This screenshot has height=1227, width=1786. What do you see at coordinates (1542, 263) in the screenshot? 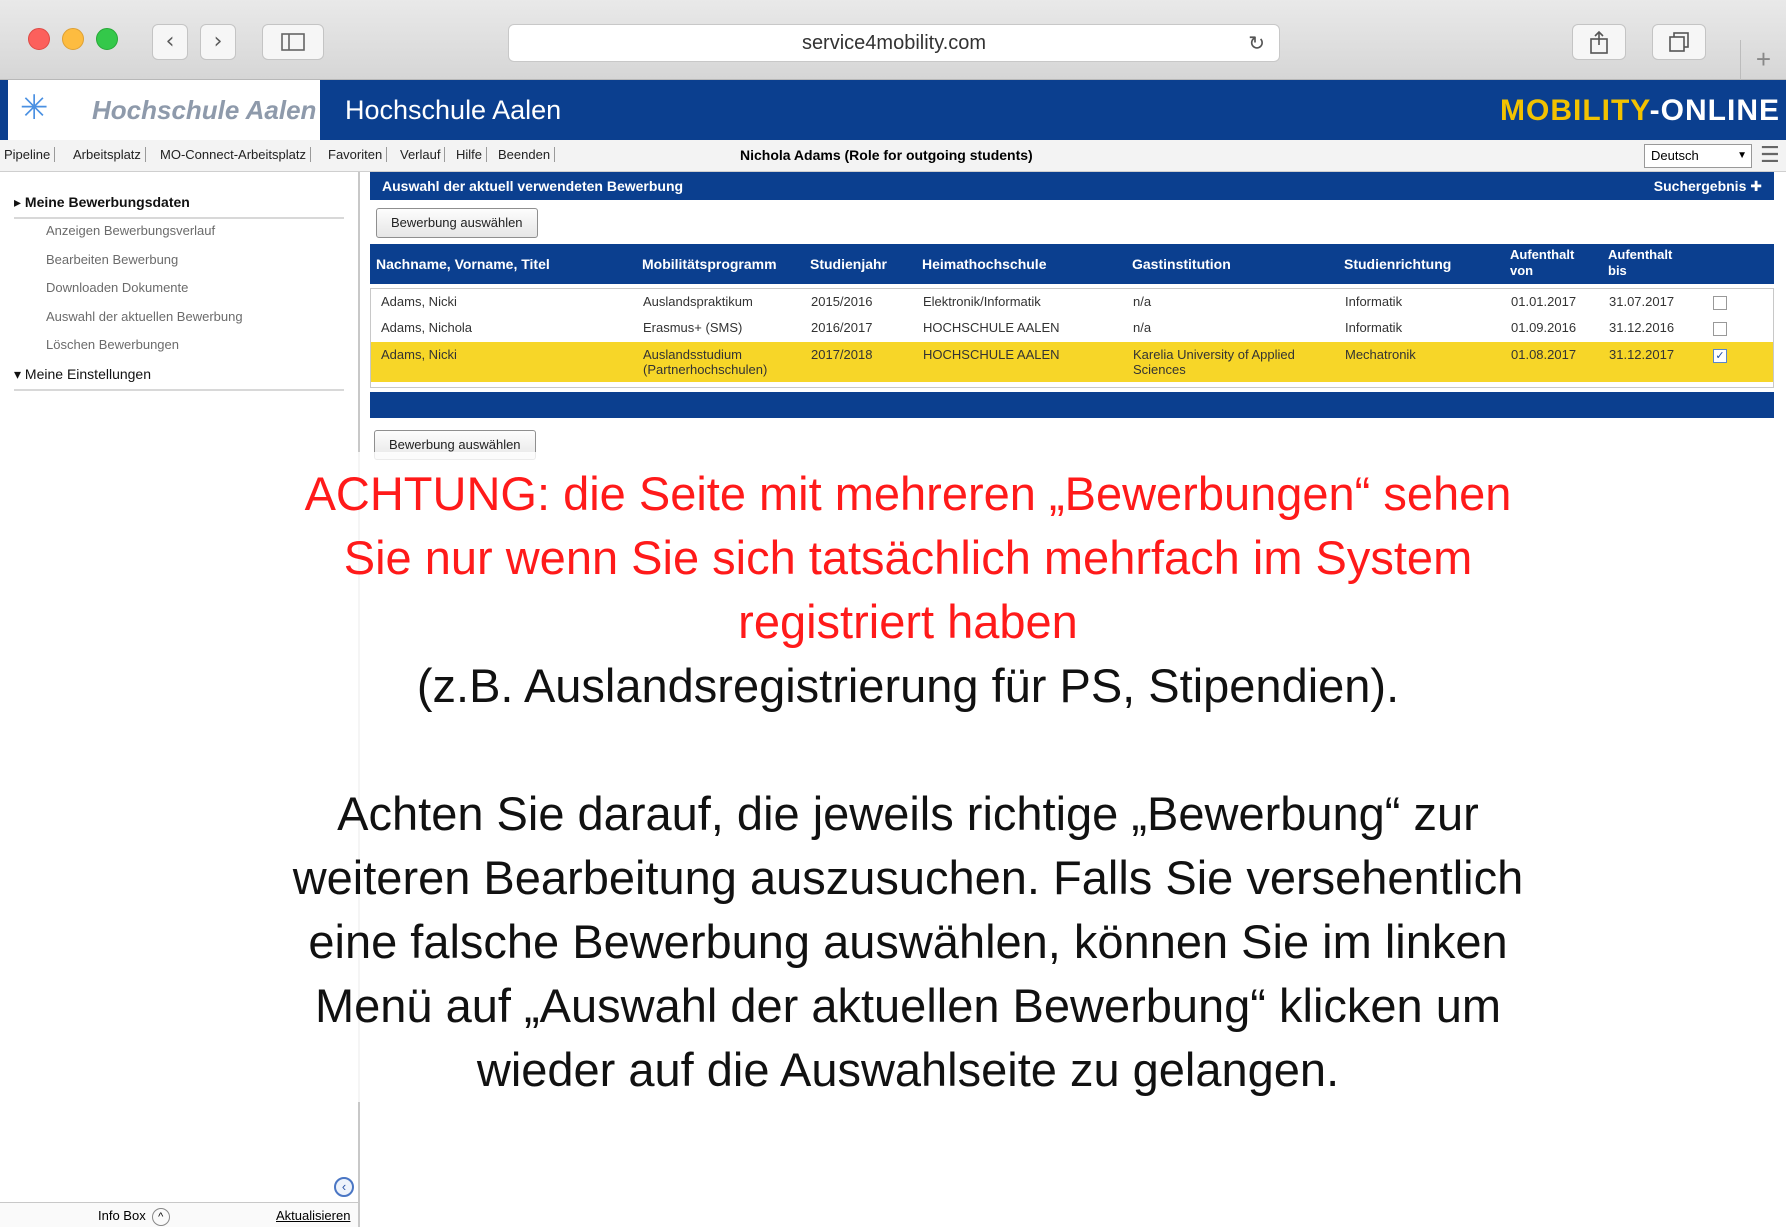
I see `column-header-from: Aufenthalt von` at bounding box center [1542, 263].